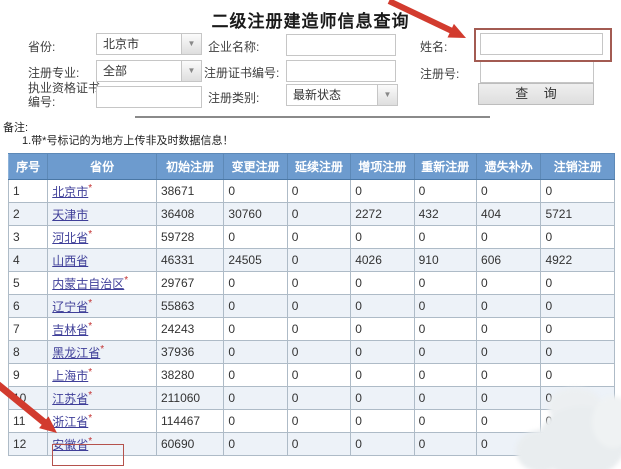 The image size is (621, 469). What do you see at coordinates (102, 329) in the screenshot?
I see `cell-province: 吉林省*` at bounding box center [102, 329].